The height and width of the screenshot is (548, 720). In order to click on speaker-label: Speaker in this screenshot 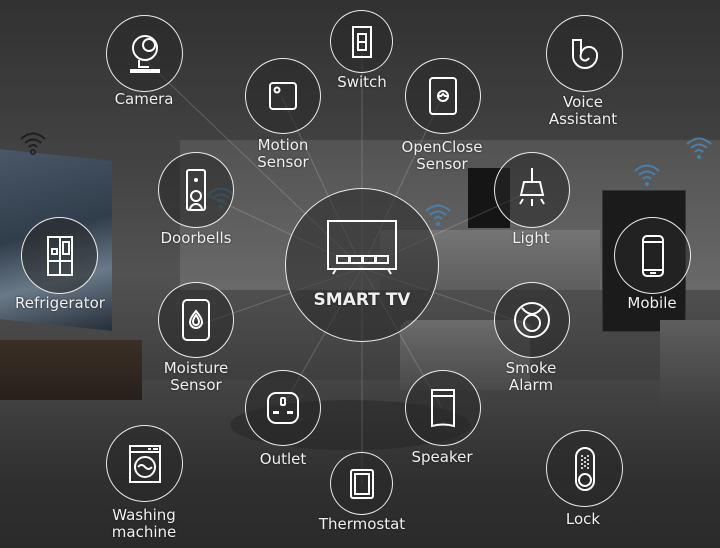, I will do `click(442, 457)`.